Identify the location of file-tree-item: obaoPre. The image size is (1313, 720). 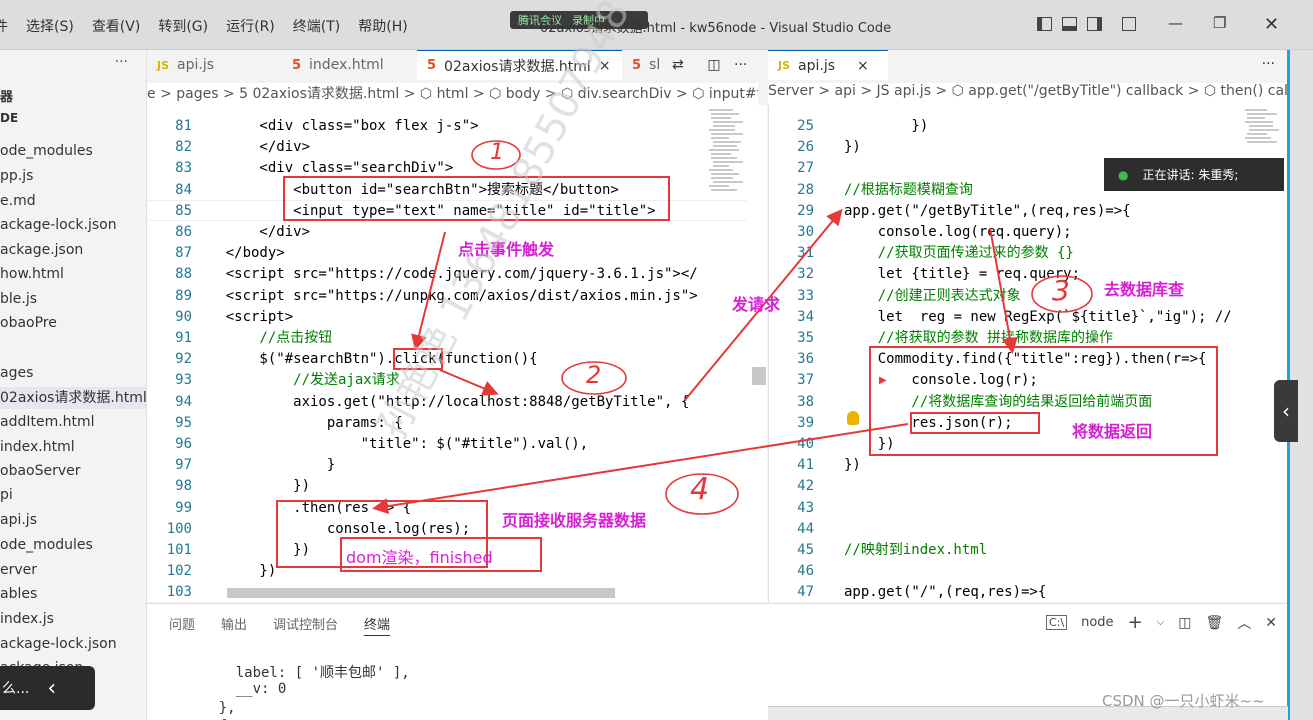
(28, 323).